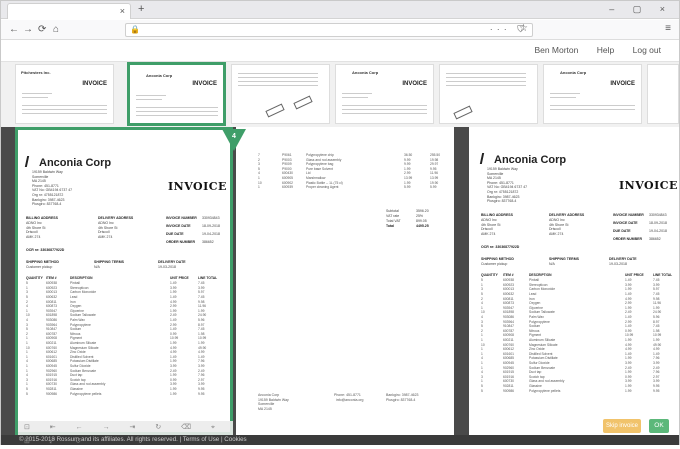  Describe the element at coordinates (83, 315) in the screenshot. I see `table-cell: Sodium Tallowate` at that location.